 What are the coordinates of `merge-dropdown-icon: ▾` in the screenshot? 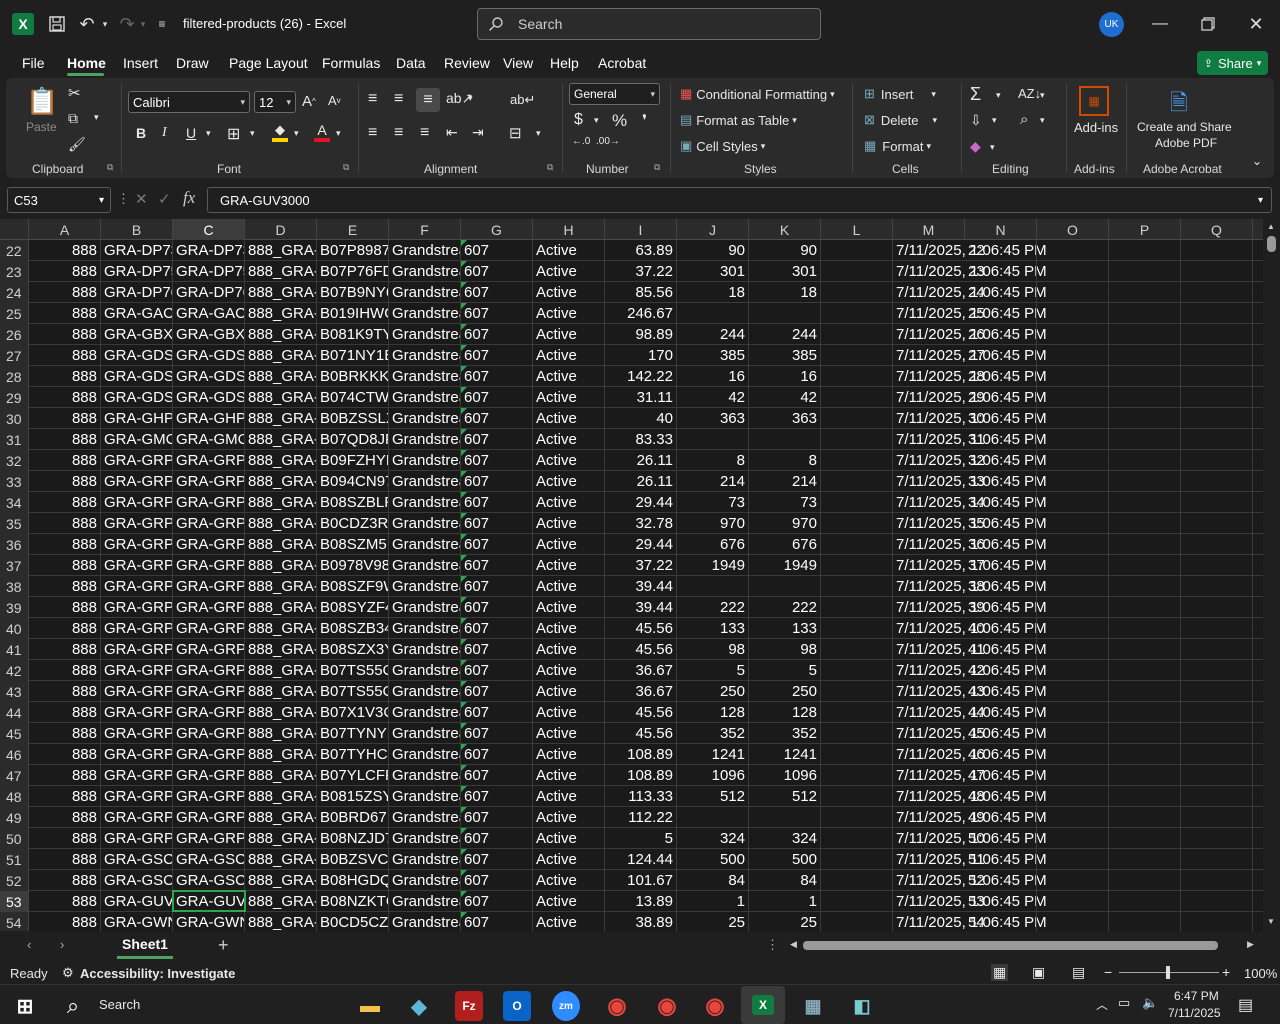 It's located at (538, 133).